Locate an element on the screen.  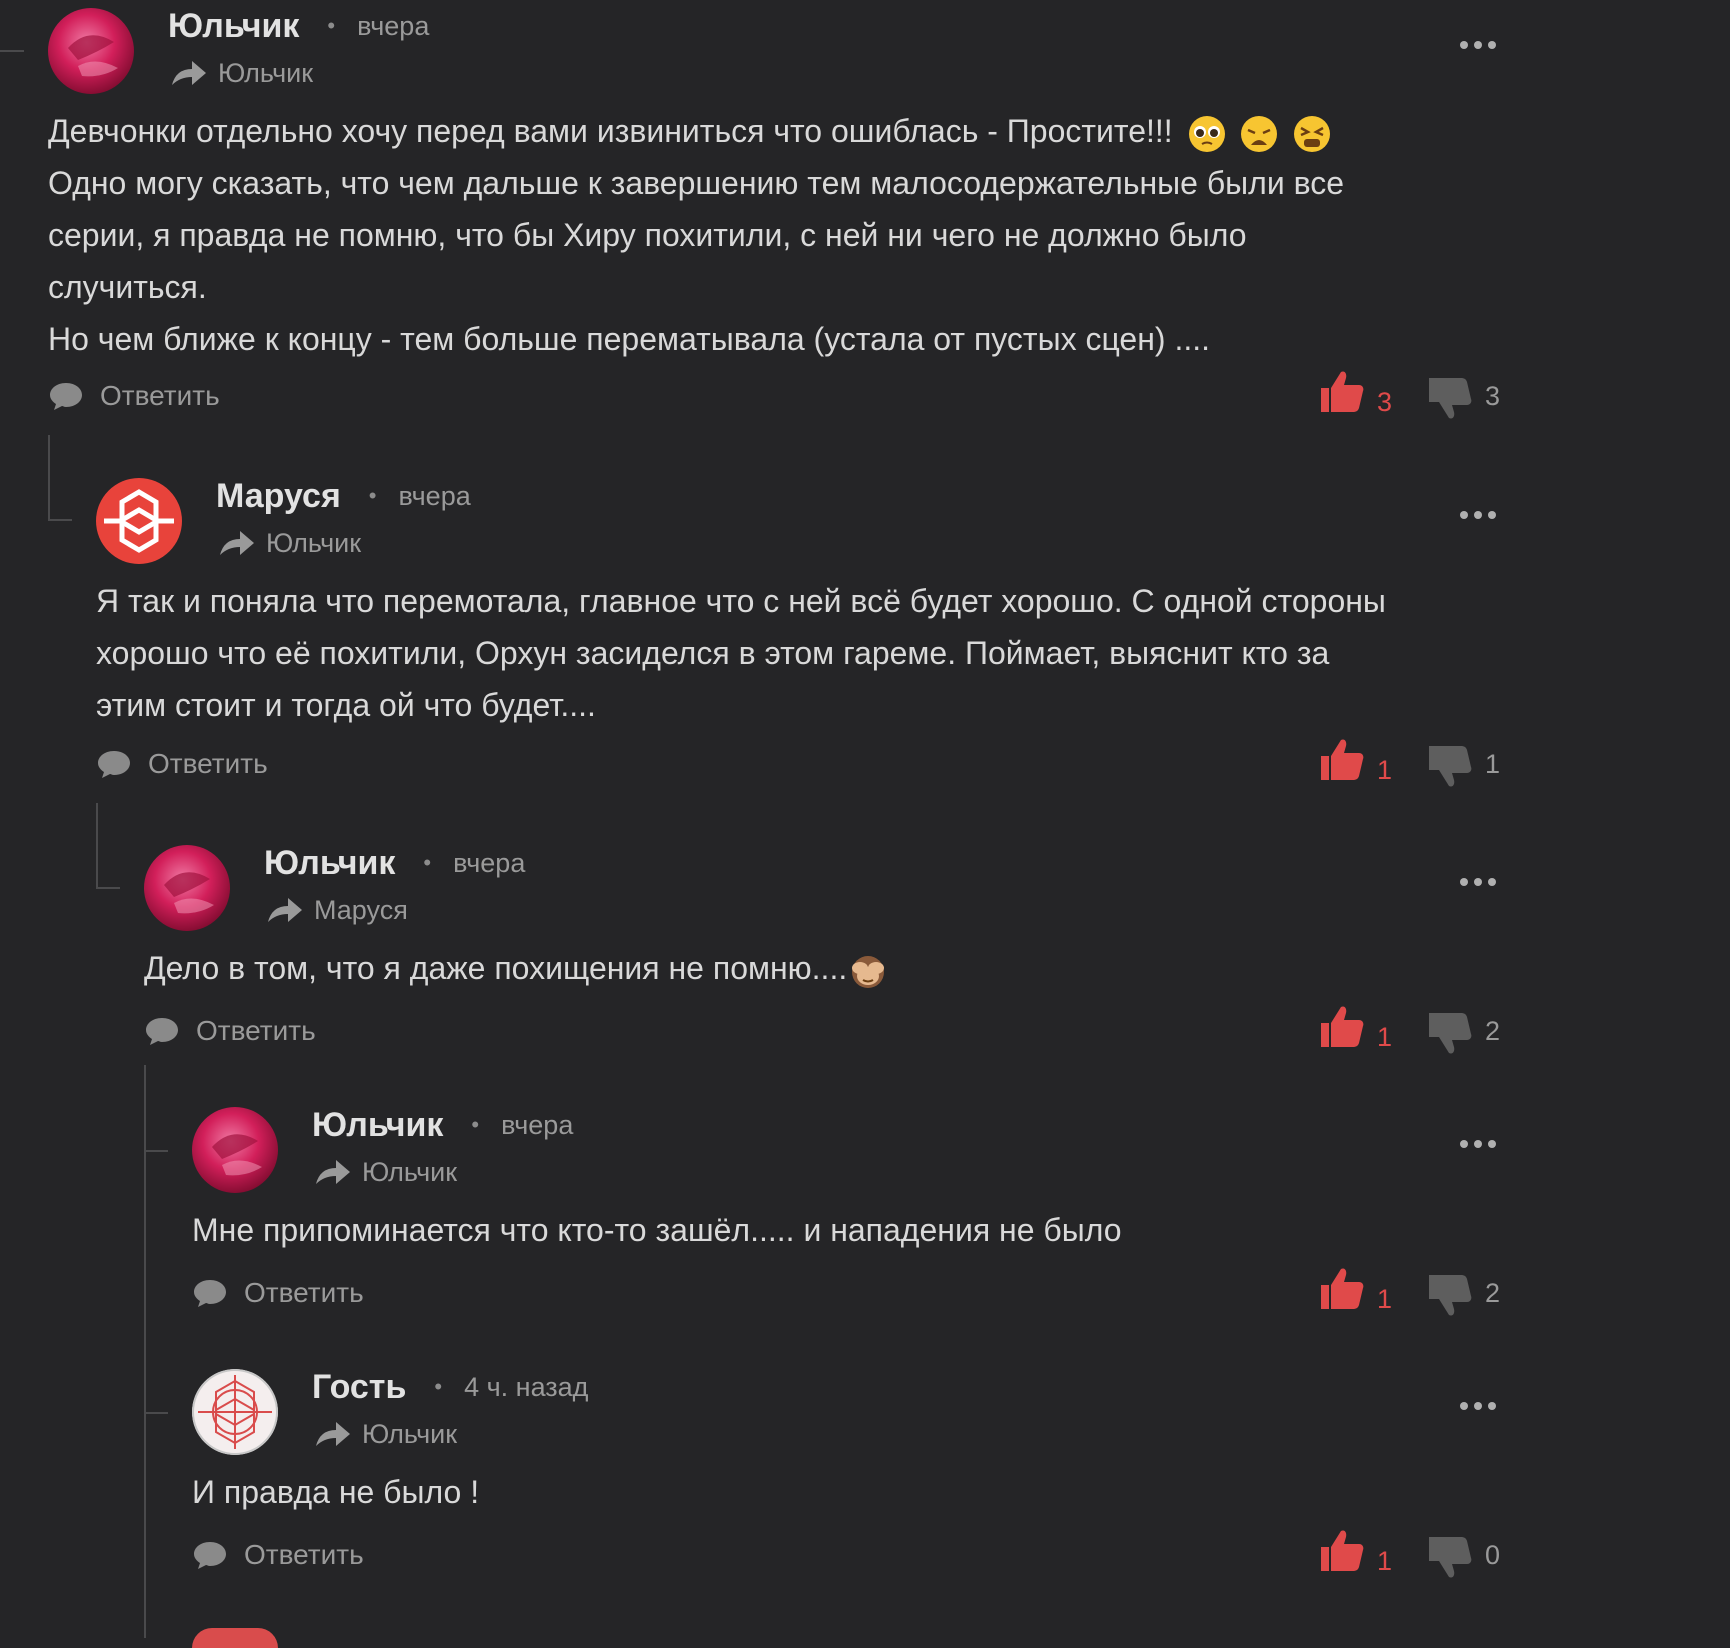
see-no-evil-monkey-emoji is located at coordinates (868, 971).